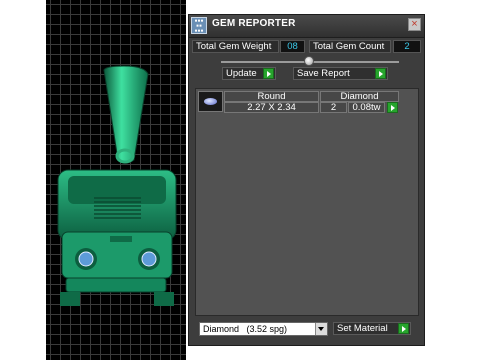 This screenshot has height=360, width=480. What do you see at coordinates (407, 46) in the screenshot?
I see `total-gem-count-value: 2` at bounding box center [407, 46].